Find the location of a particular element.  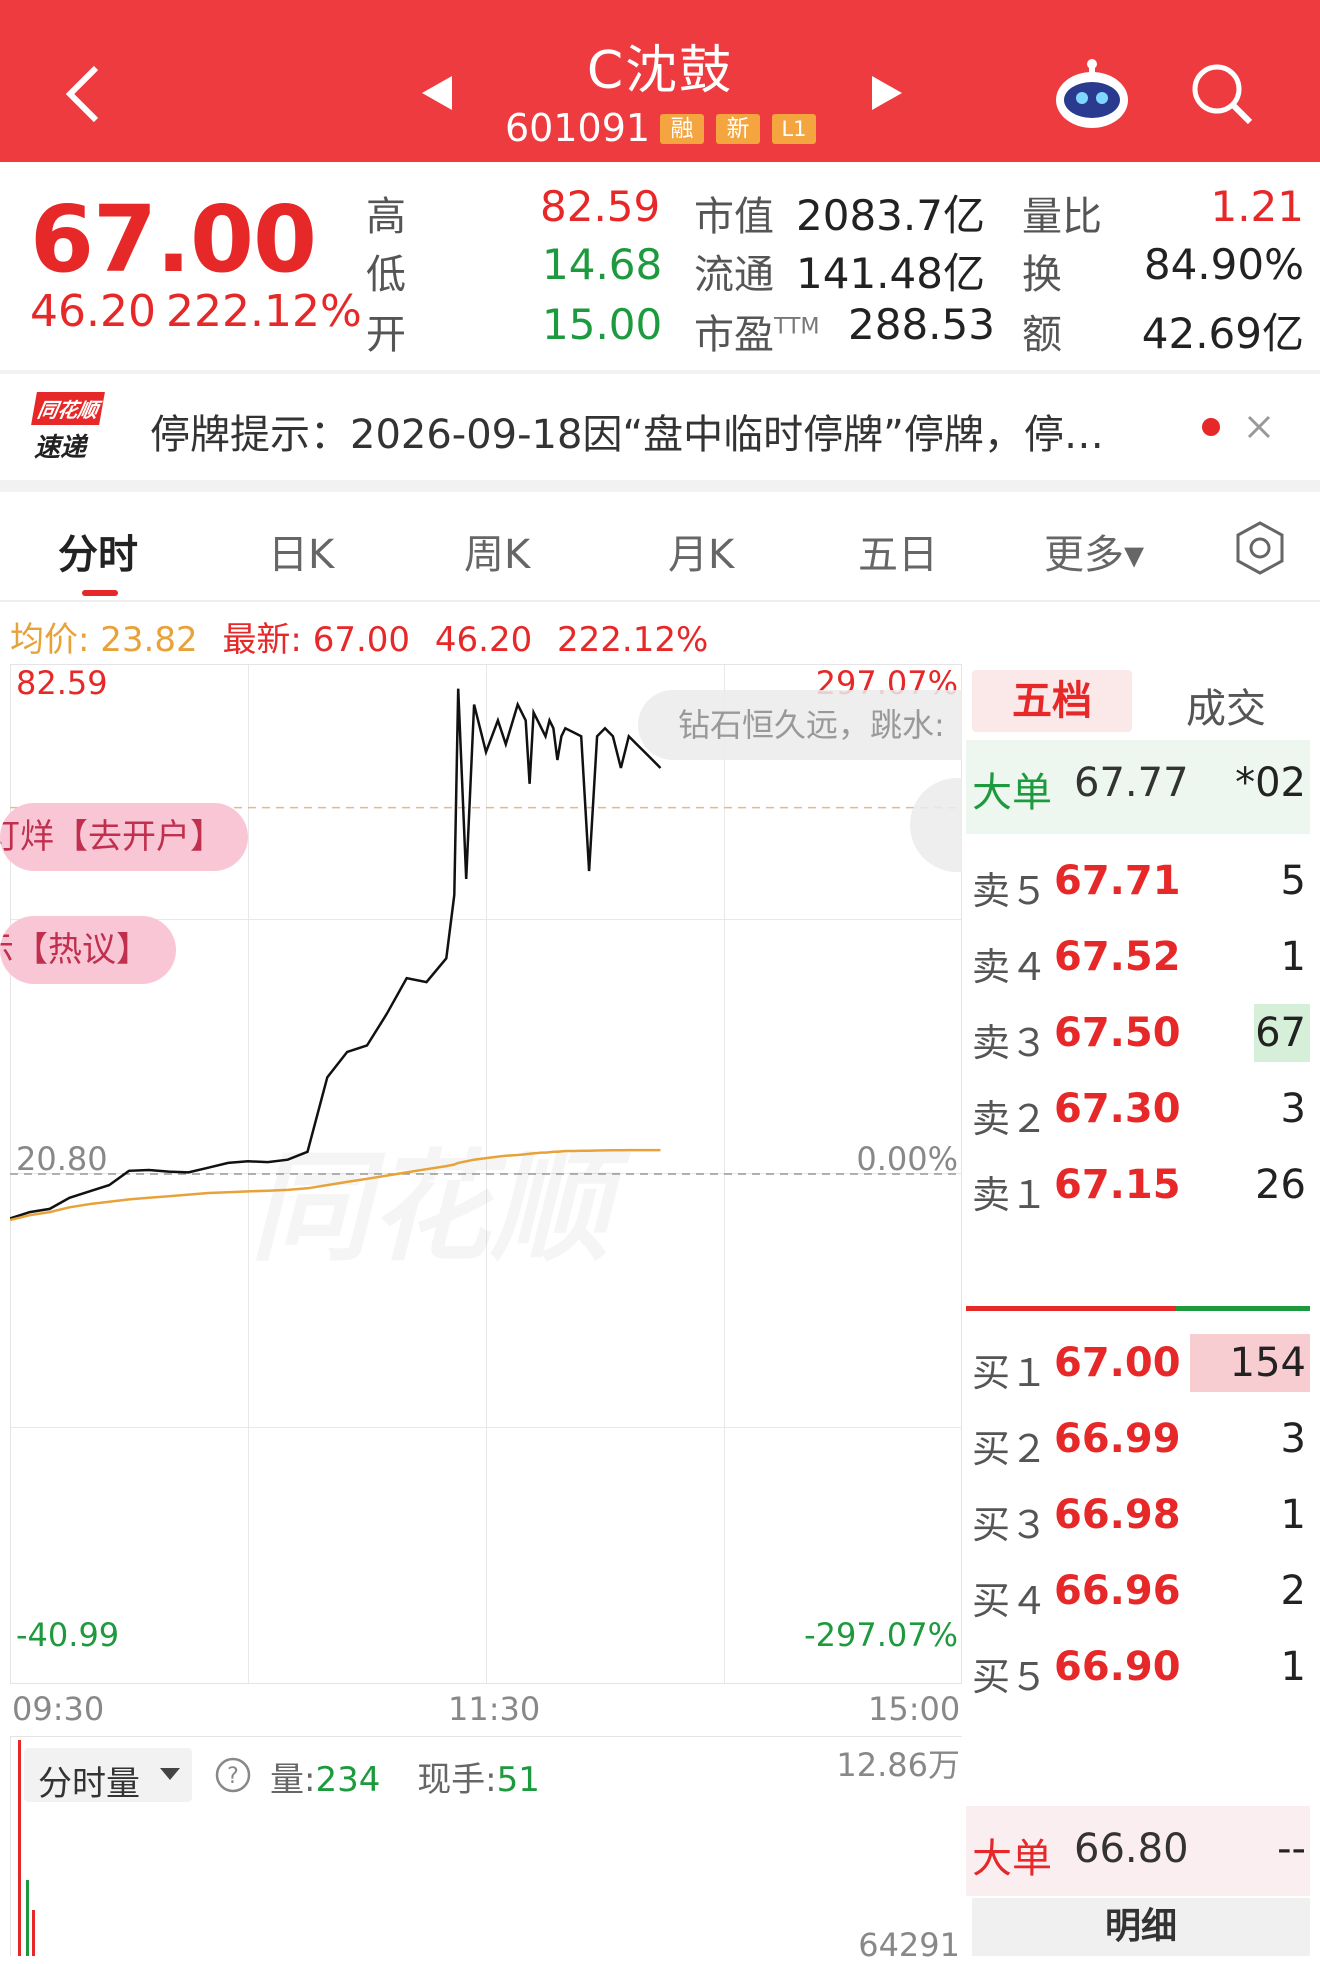

margin-tag: 融 is located at coordinates (682, 129).